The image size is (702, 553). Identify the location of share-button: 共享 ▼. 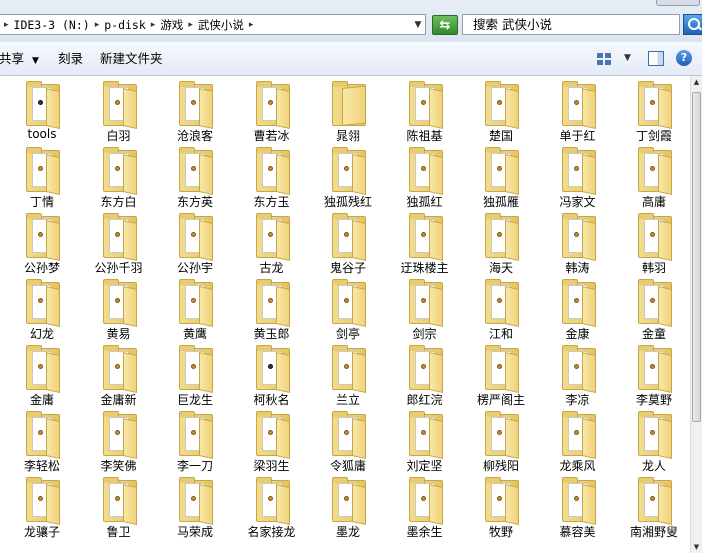
(19, 58).